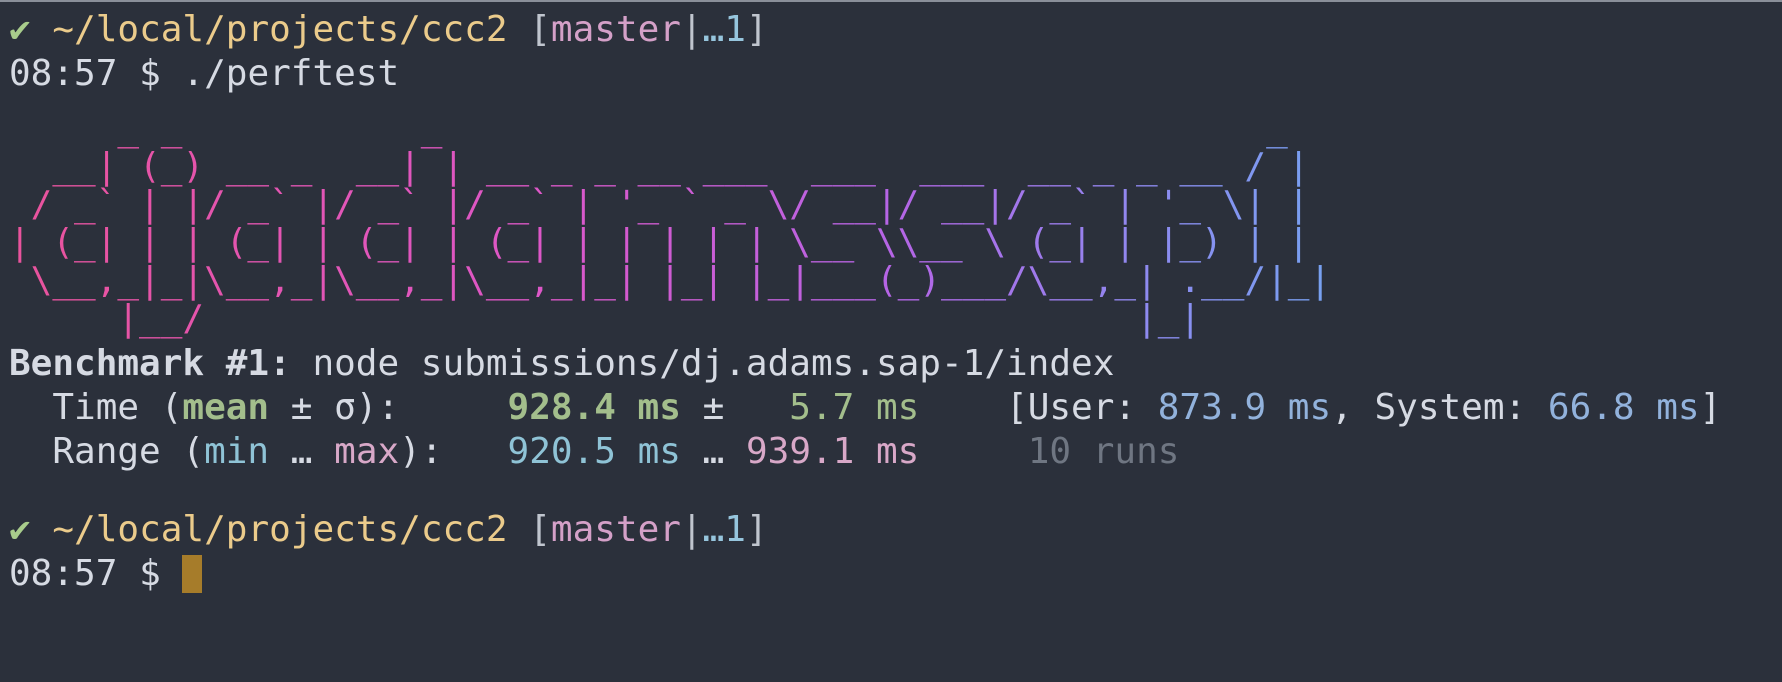 The image size is (1782, 682). Describe the element at coordinates (895, 74) in the screenshot. I see `command-line-1: 08:57 $ ./perftest` at that location.